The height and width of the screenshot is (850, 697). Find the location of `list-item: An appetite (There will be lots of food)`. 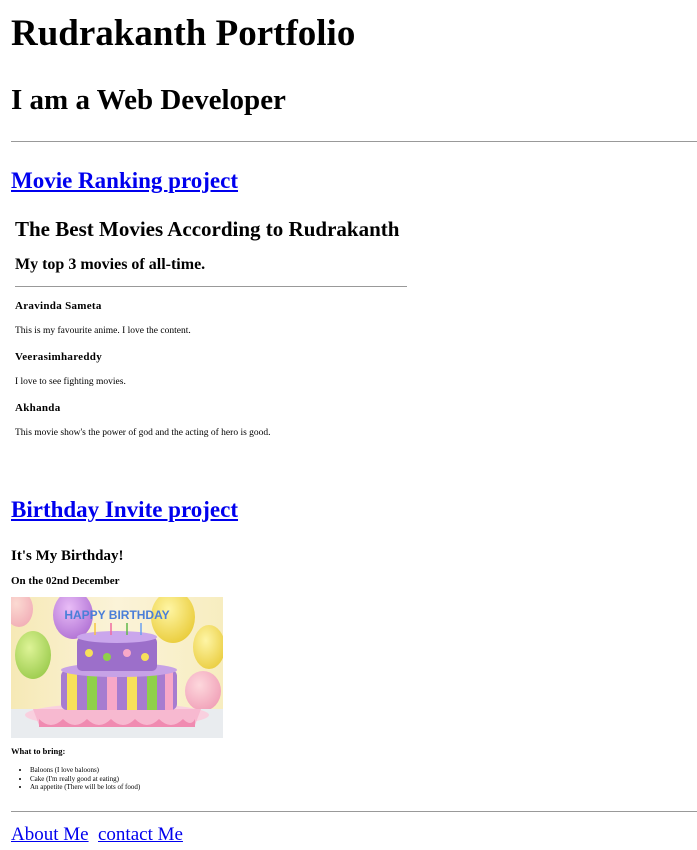

list-item: An appetite (There will be lots of food) is located at coordinates (85, 787).